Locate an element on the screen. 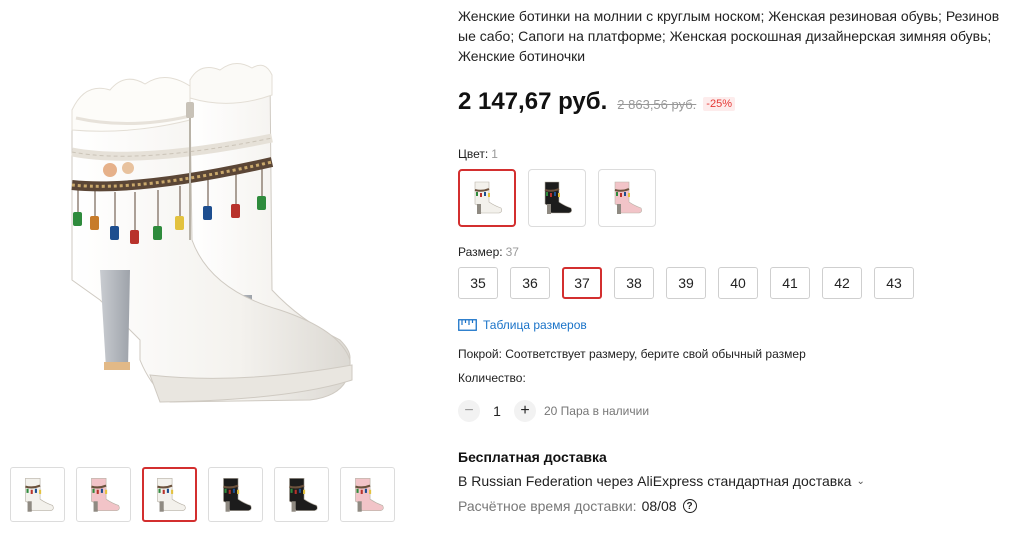  delivery-estimate: Расчётное время доставки: 08/08 ? is located at coordinates (577, 506).